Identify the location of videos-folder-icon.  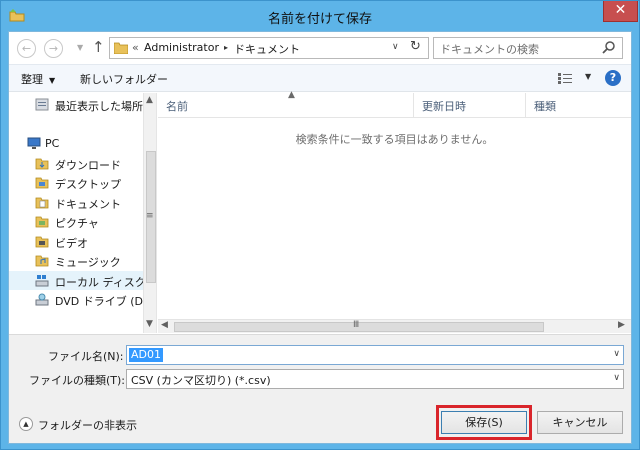
(42, 242).